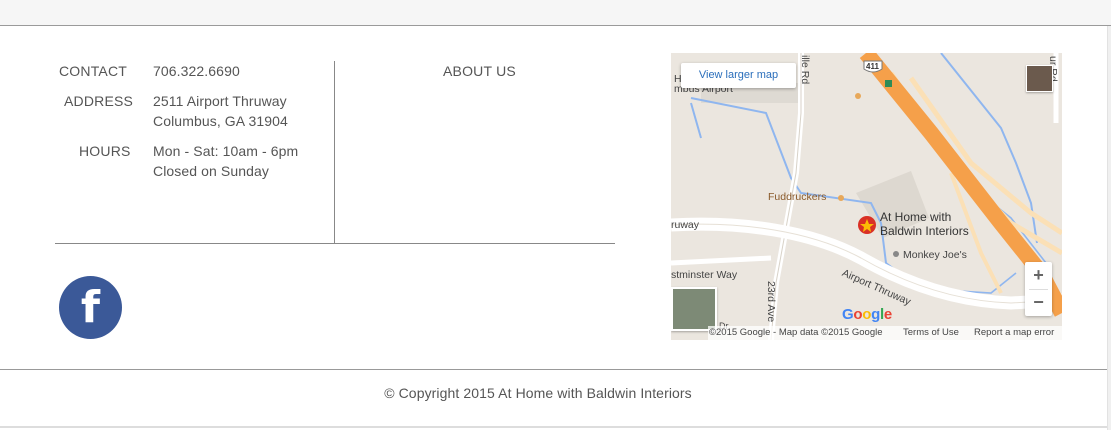 Image resolution: width=1111 pixels, height=430 pixels. What do you see at coordinates (738, 75) in the screenshot?
I see `view-larger-map-link: View larger map` at bounding box center [738, 75].